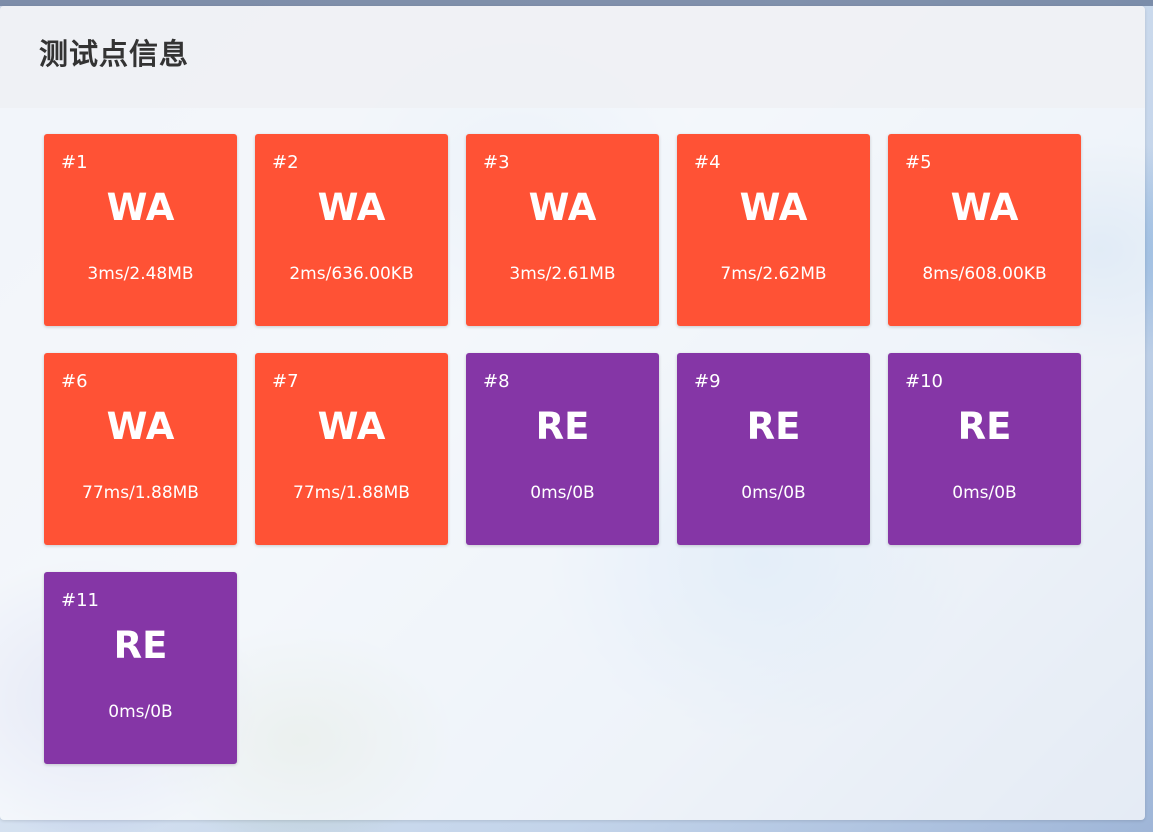 The height and width of the screenshot is (832, 1153). Describe the element at coordinates (351, 230) in the screenshot. I see `testcase-card: #2 WA 2ms/636.00KB` at that location.